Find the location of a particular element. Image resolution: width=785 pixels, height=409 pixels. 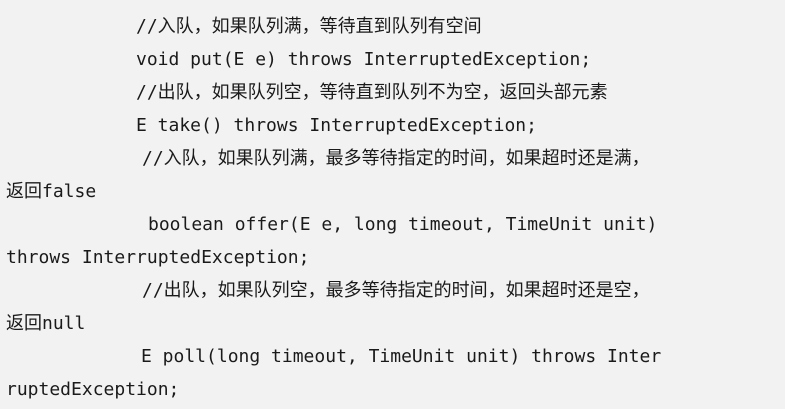

code-comment-poll: //出队，如果队列空，最多等待指定的时间，如果超时还是空， is located at coordinates (396, 290).